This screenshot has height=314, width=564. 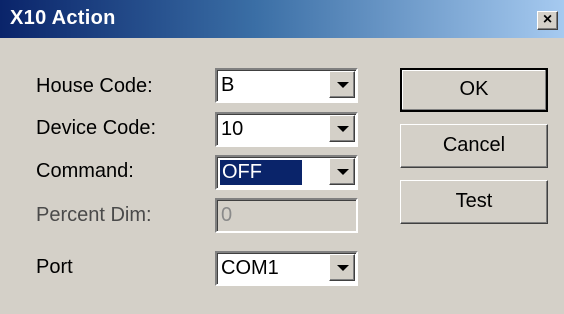 I want to click on command-select: OFF, so click(x=286, y=172).